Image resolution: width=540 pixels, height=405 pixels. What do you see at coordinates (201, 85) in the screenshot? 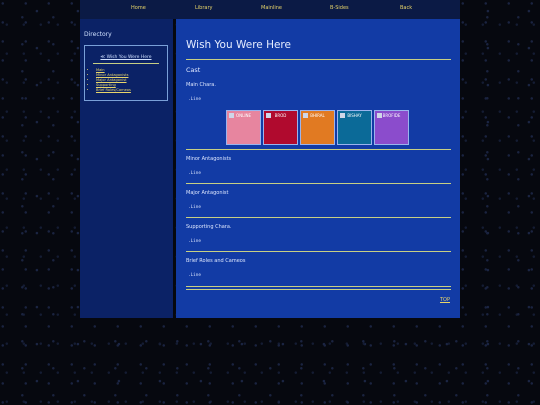
I see `section-main-chara: Main Chara.` at bounding box center [201, 85].